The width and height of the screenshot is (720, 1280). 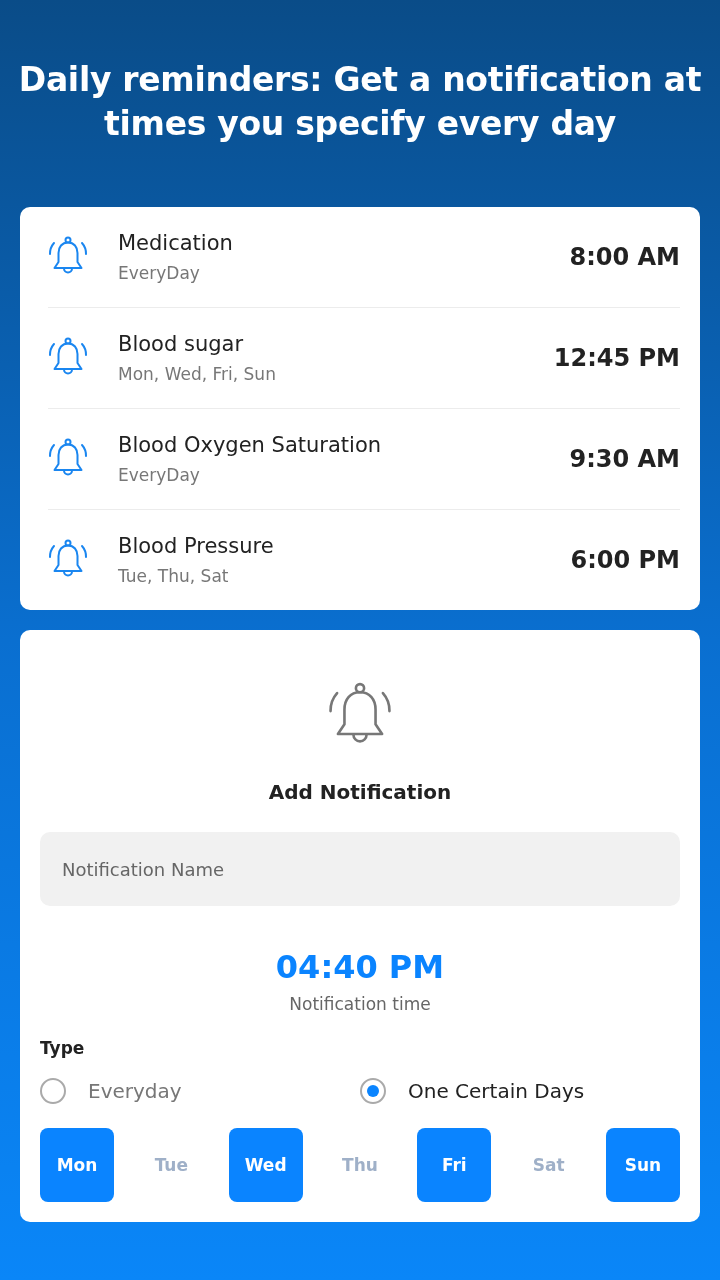 I want to click on reminder-name: Medication, so click(x=176, y=243).